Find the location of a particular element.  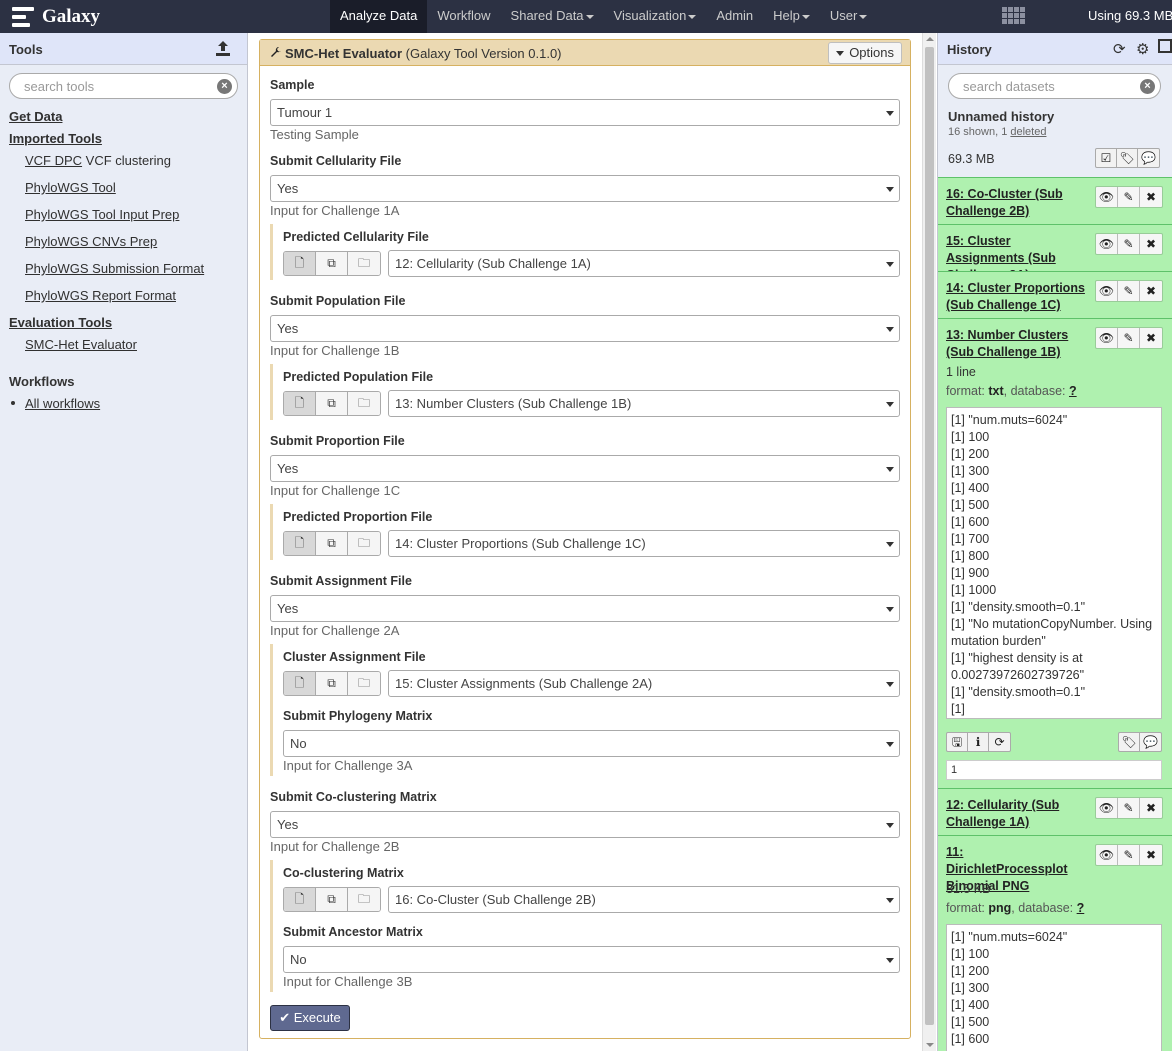

nav-analyze-data: Analyze Data is located at coordinates (379, 16).